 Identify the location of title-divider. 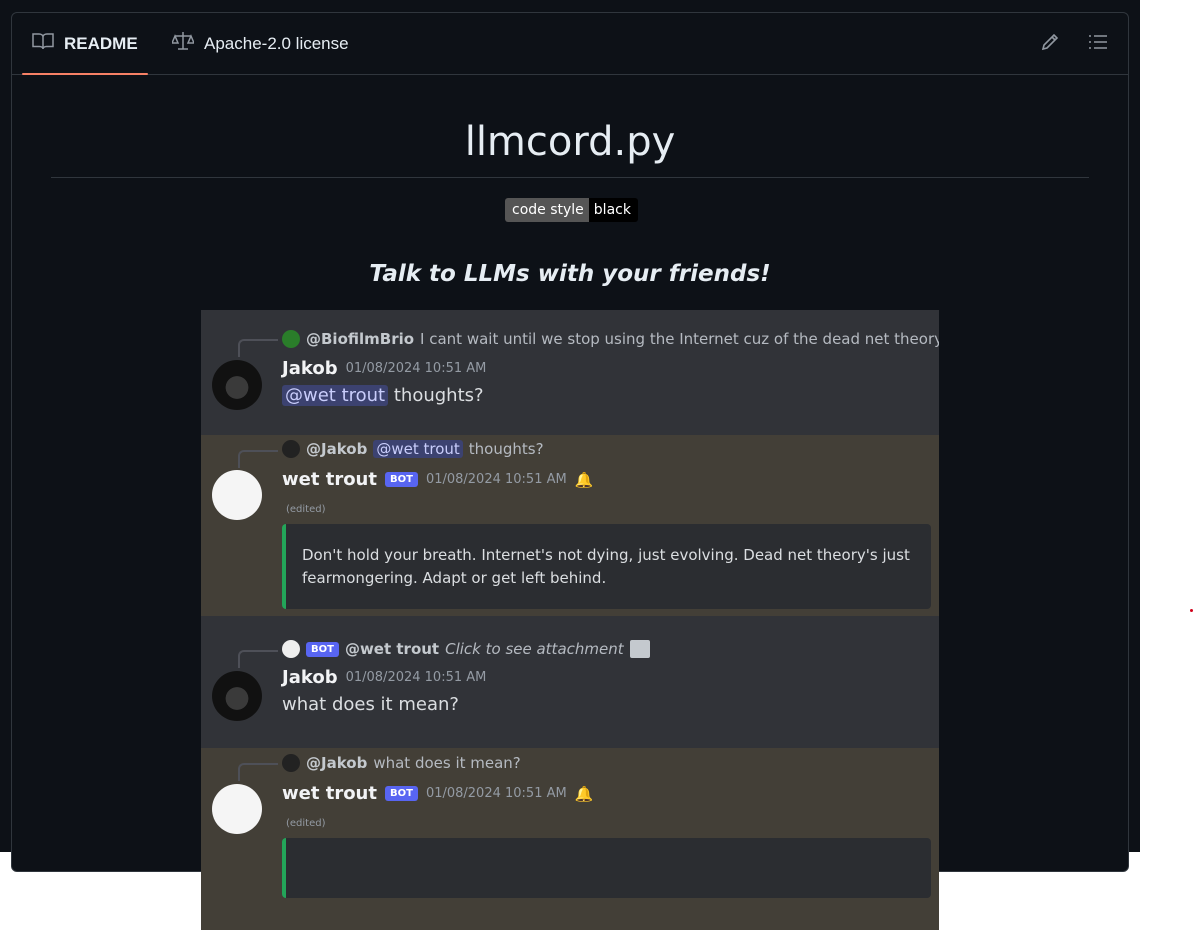
(570, 177).